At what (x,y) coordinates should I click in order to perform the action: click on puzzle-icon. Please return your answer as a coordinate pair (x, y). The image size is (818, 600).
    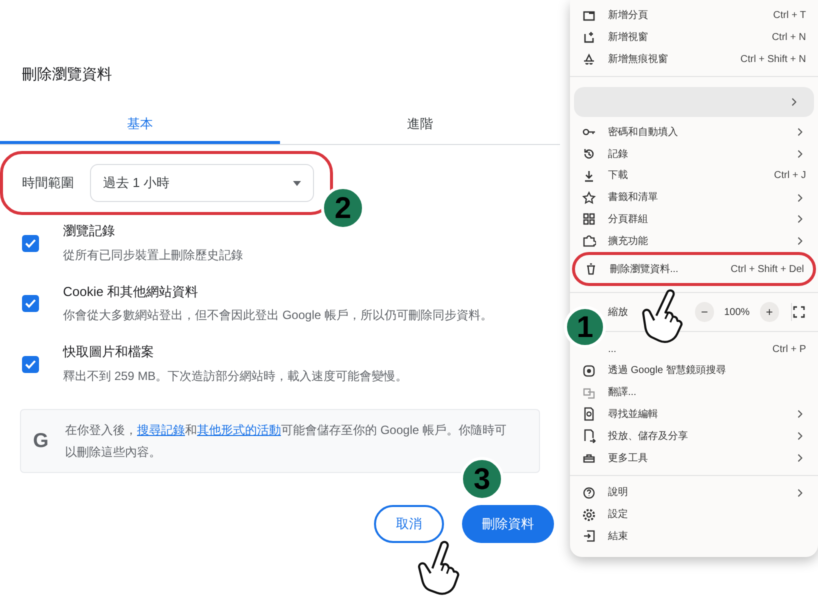
    Looking at the image, I should click on (589, 241).